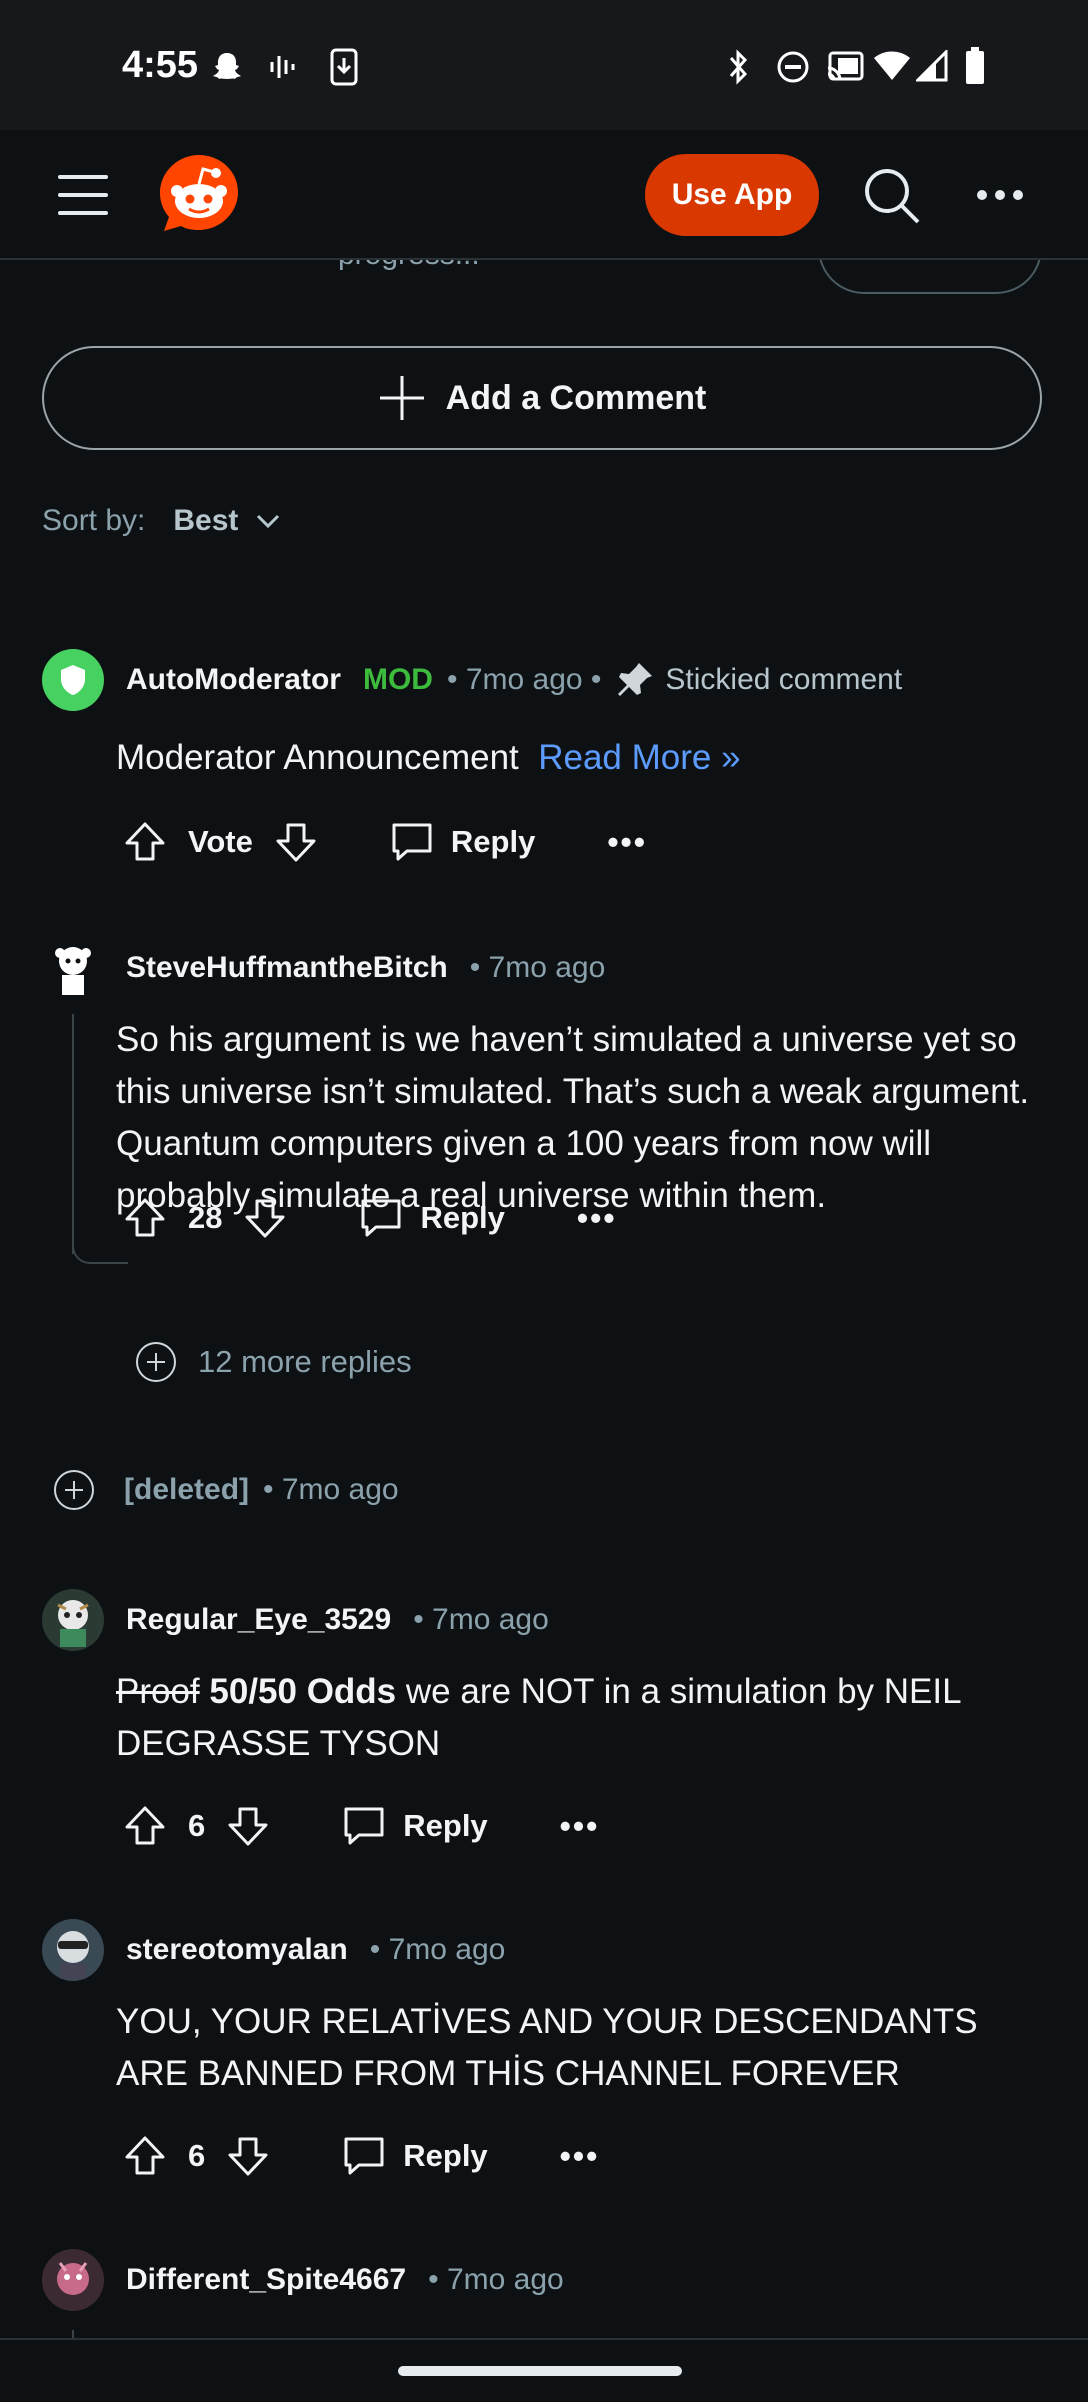 The image size is (1088, 2402). What do you see at coordinates (930, 277) in the screenshot?
I see `partial-button` at bounding box center [930, 277].